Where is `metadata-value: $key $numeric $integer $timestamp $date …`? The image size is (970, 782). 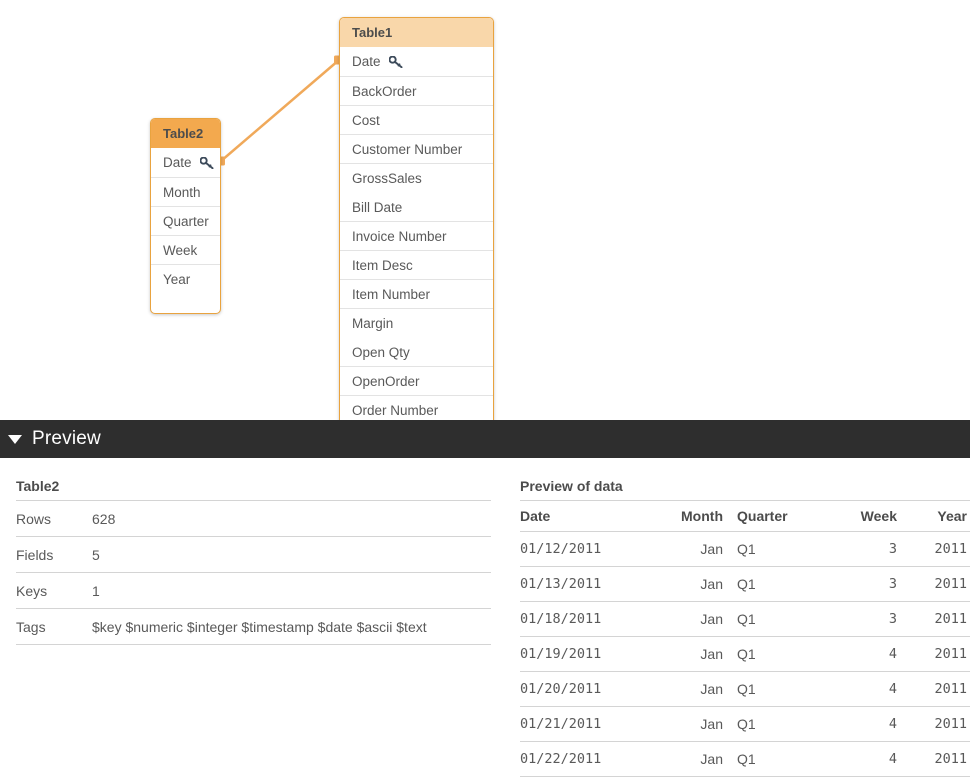 metadata-value: $key $numeric $integer $timestamp $date … is located at coordinates (291, 626).